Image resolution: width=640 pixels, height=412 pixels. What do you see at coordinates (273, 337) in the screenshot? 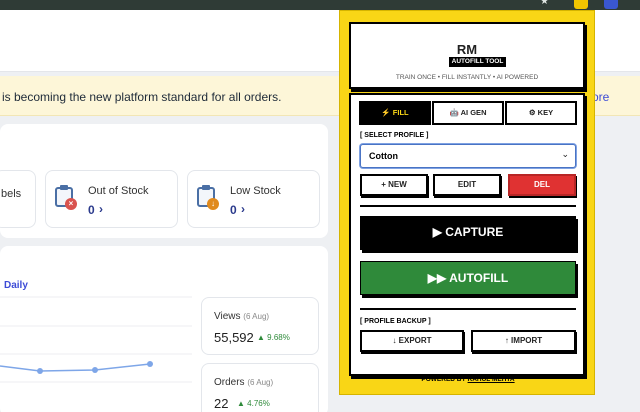
I see `views-delta: ▲ 9.68%` at bounding box center [273, 337].